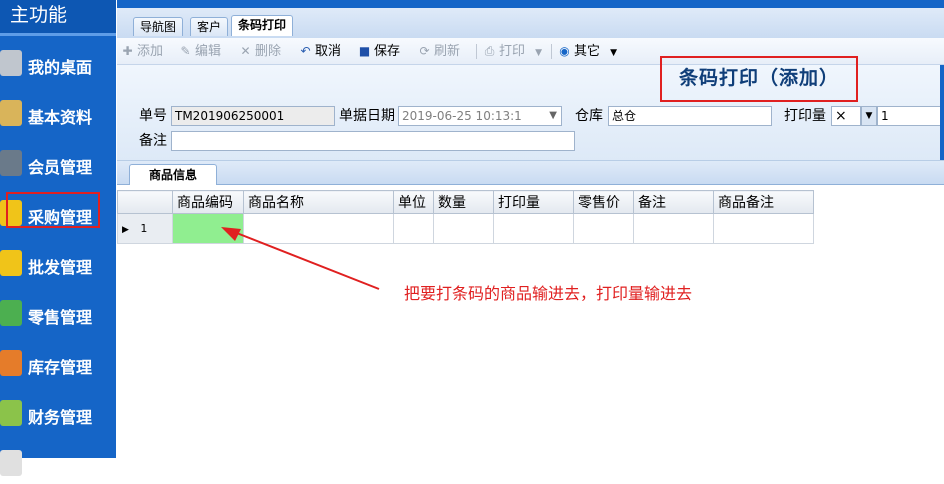 The width and height of the screenshot is (944, 484). I want to click on row-header: ▶ 1, so click(145, 228).